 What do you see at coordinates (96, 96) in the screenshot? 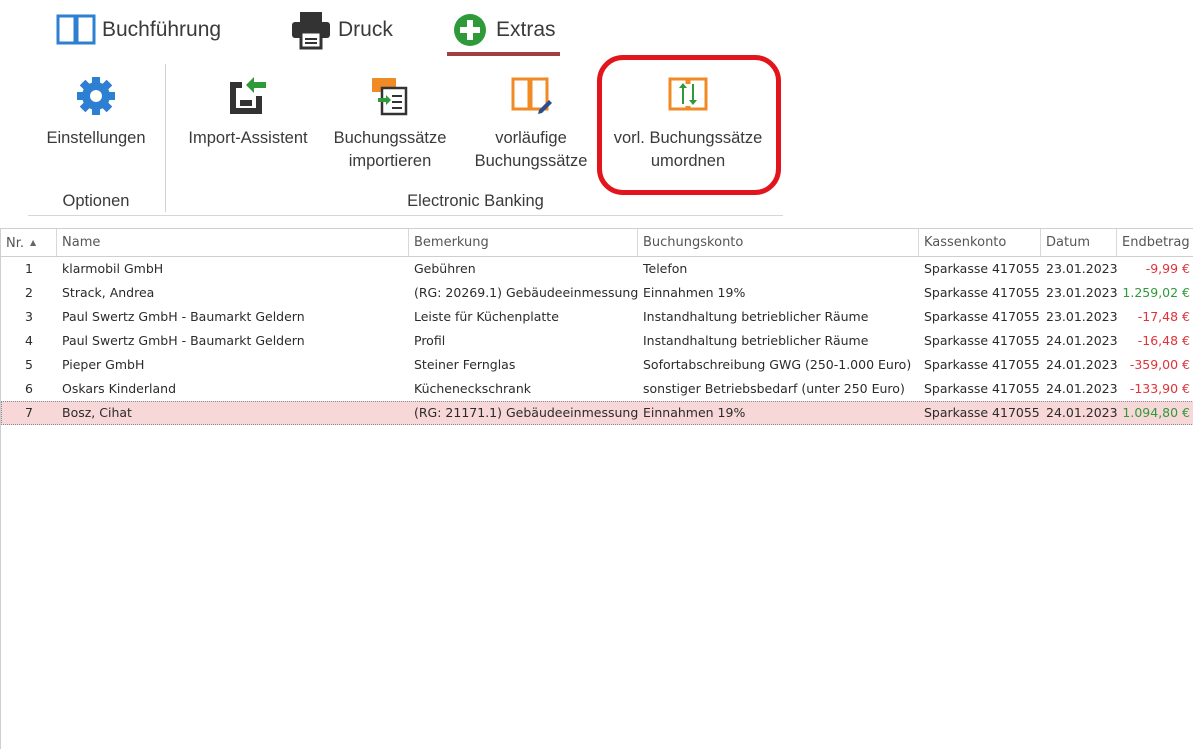
I see `gear-icon` at bounding box center [96, 96].